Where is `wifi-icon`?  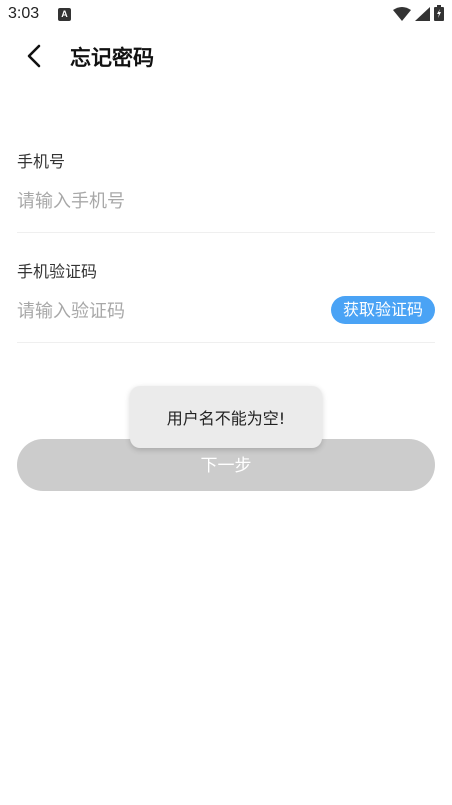
wifi-icon is located at coordinates (402, 15).